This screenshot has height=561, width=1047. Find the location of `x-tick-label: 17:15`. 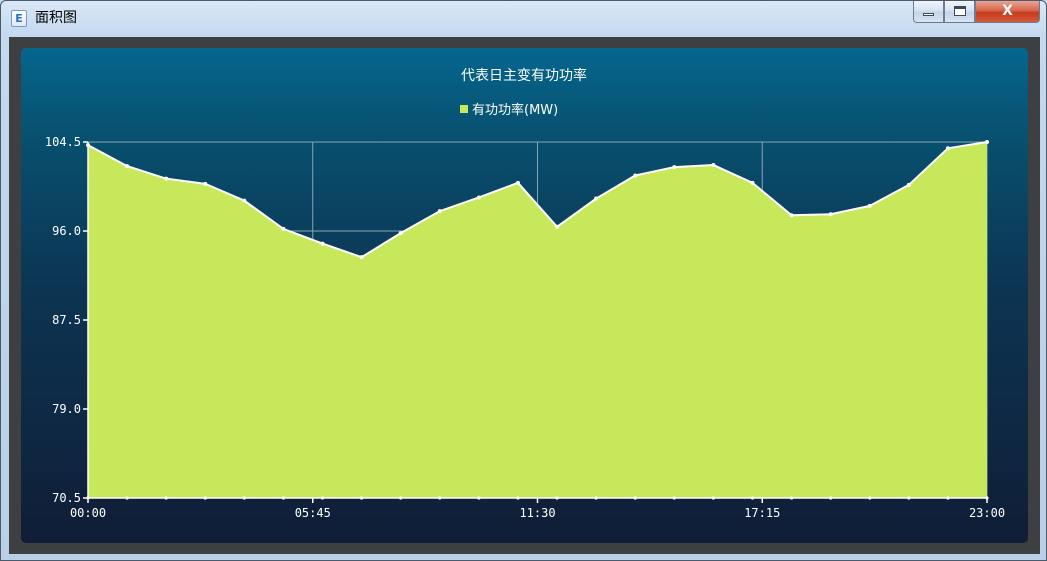

x-tick-label: 17:15 is located at coordinates (762, 513).